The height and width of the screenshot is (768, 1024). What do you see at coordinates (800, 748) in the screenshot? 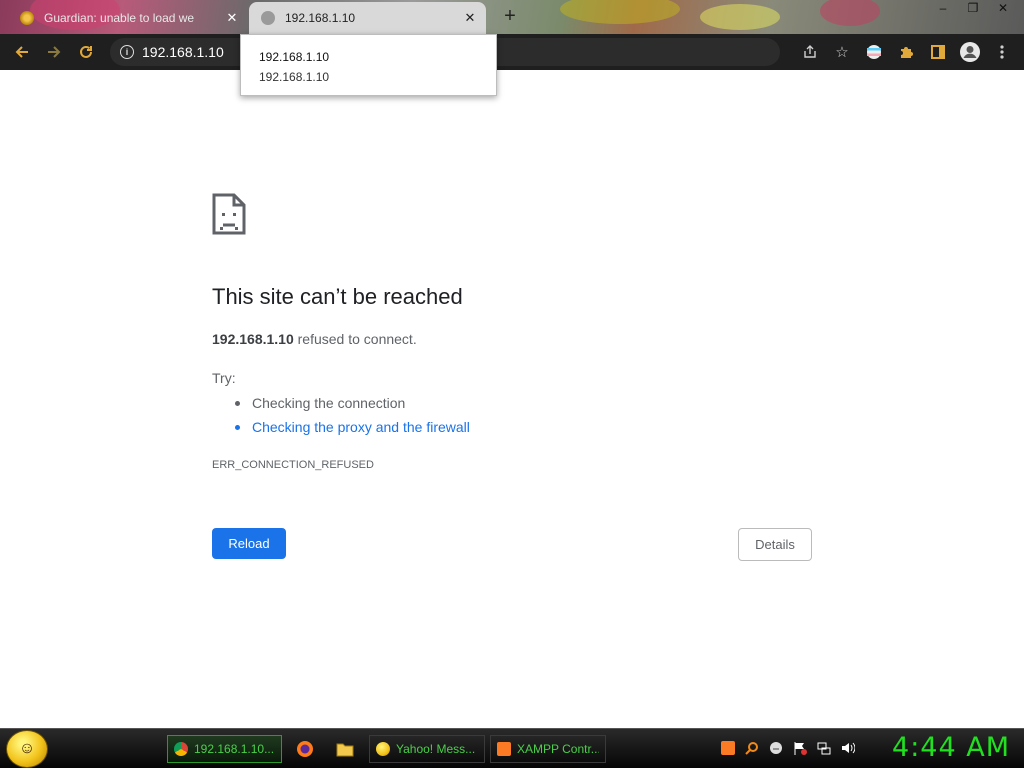
I see `action-center-icon` at bounding box center [800, 748].